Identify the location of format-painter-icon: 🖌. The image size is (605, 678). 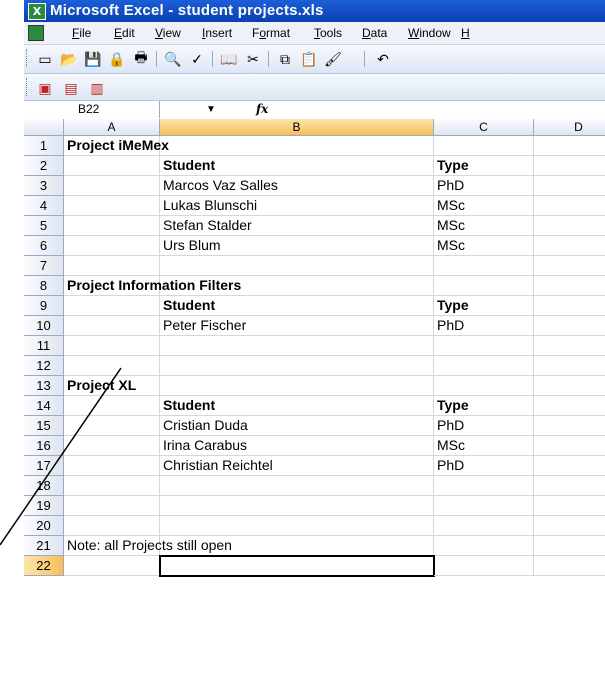
(333, 59).